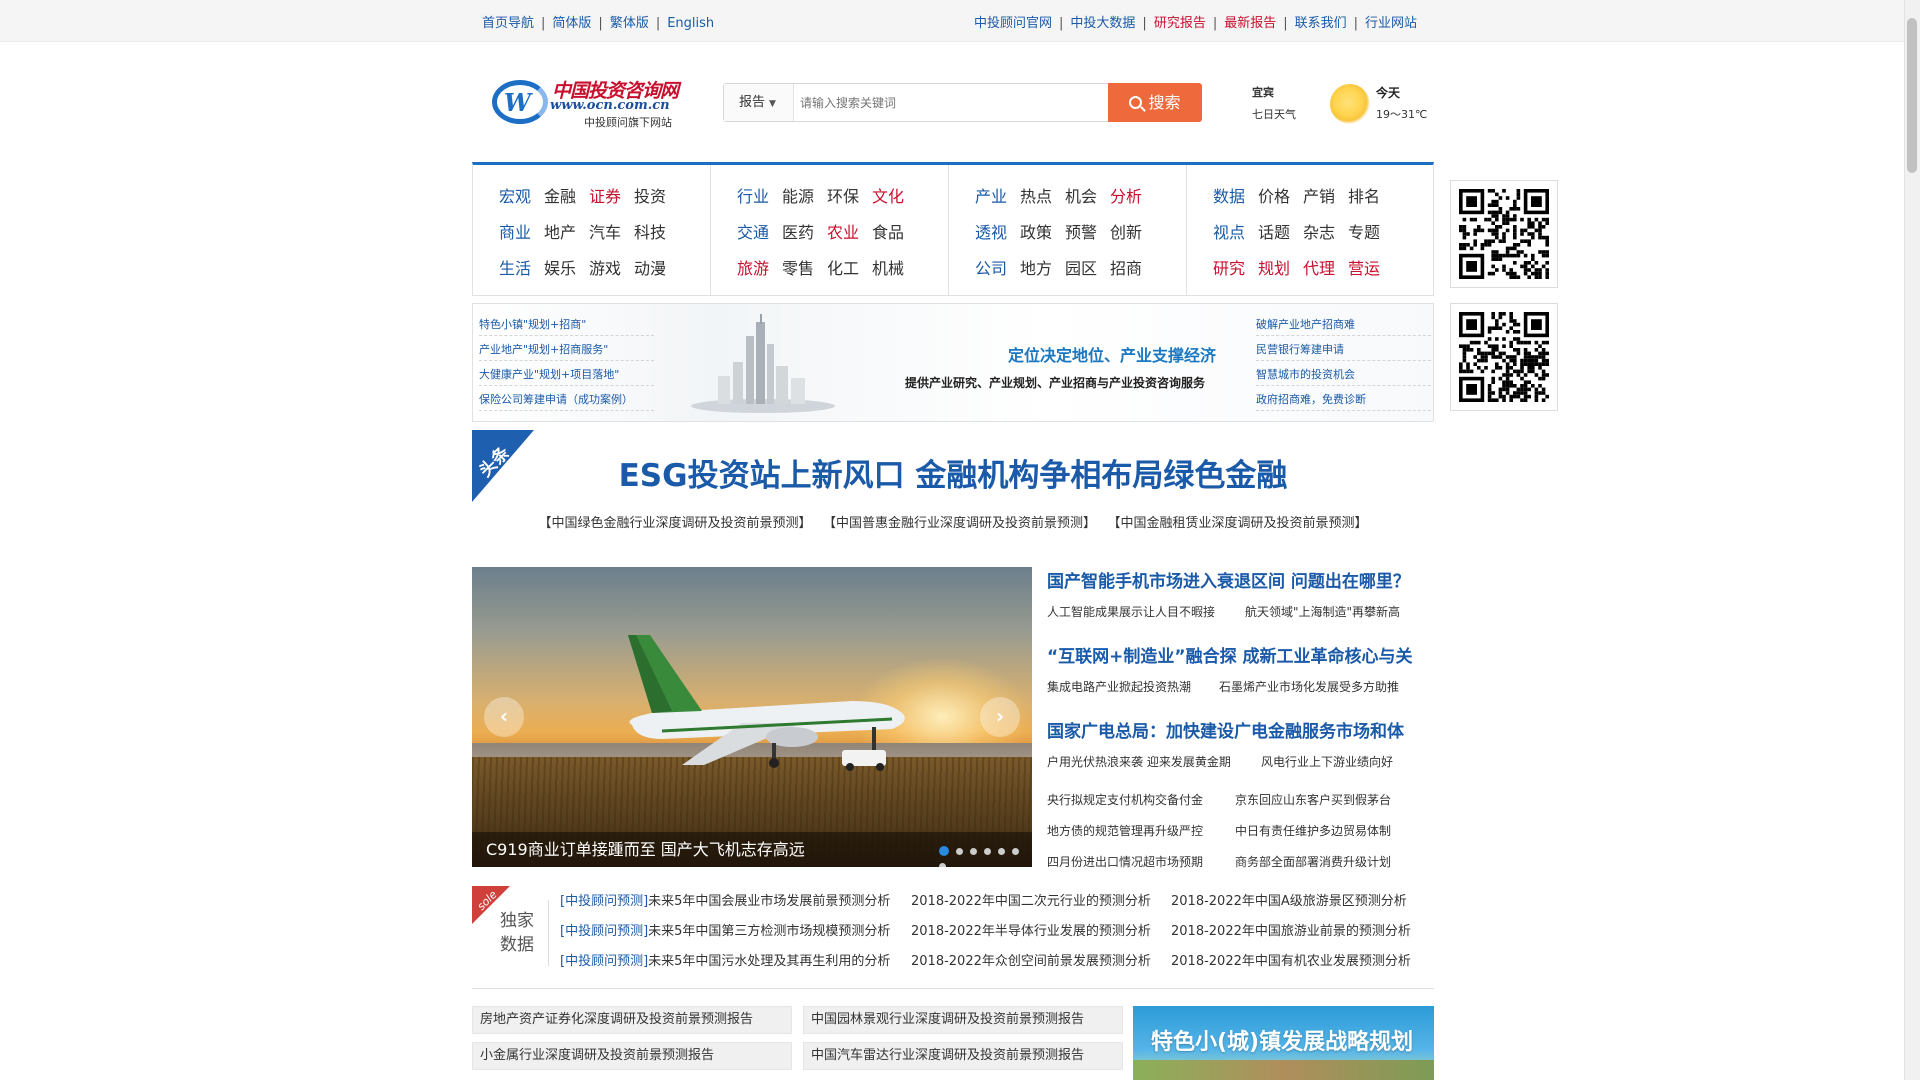  What do you see at coordinates (798, 195) in the screenshot?
I see `category-link: 能源` at bounding box center [798, 195].